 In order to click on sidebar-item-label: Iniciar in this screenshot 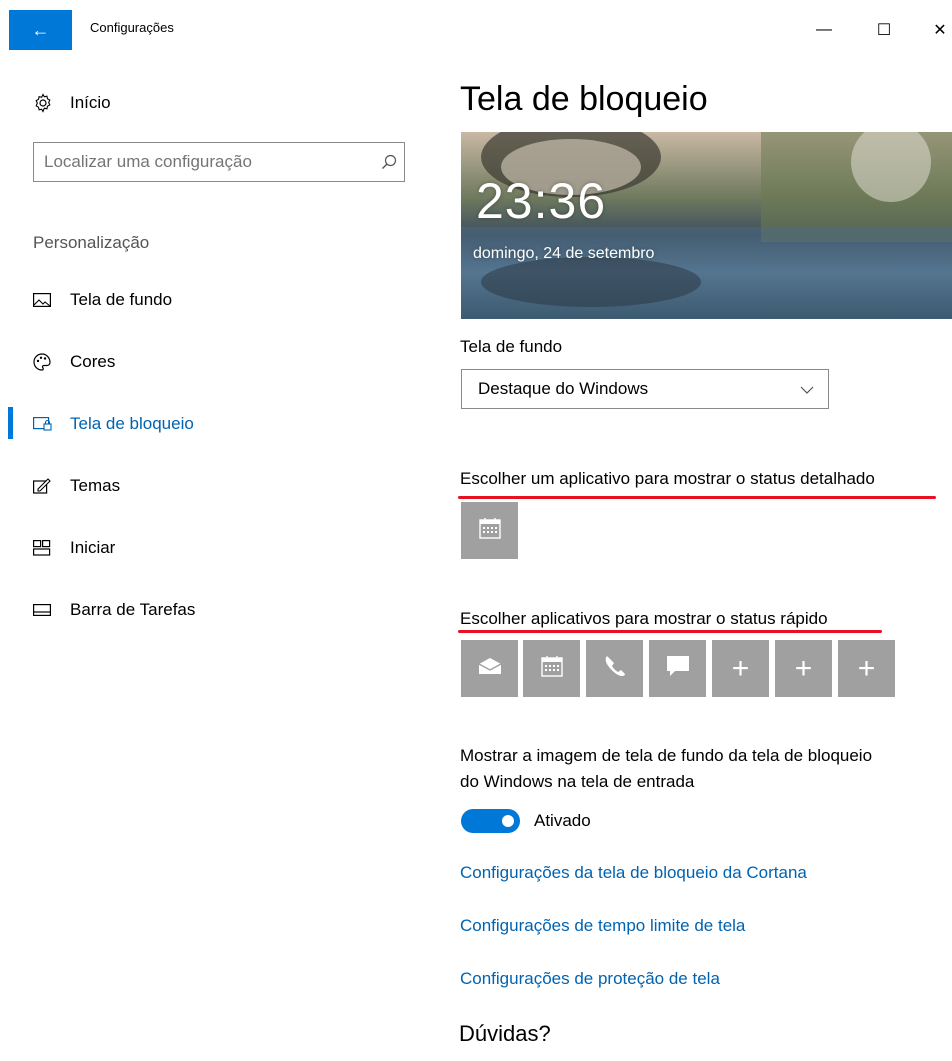, I will do `click(93, 547)`.